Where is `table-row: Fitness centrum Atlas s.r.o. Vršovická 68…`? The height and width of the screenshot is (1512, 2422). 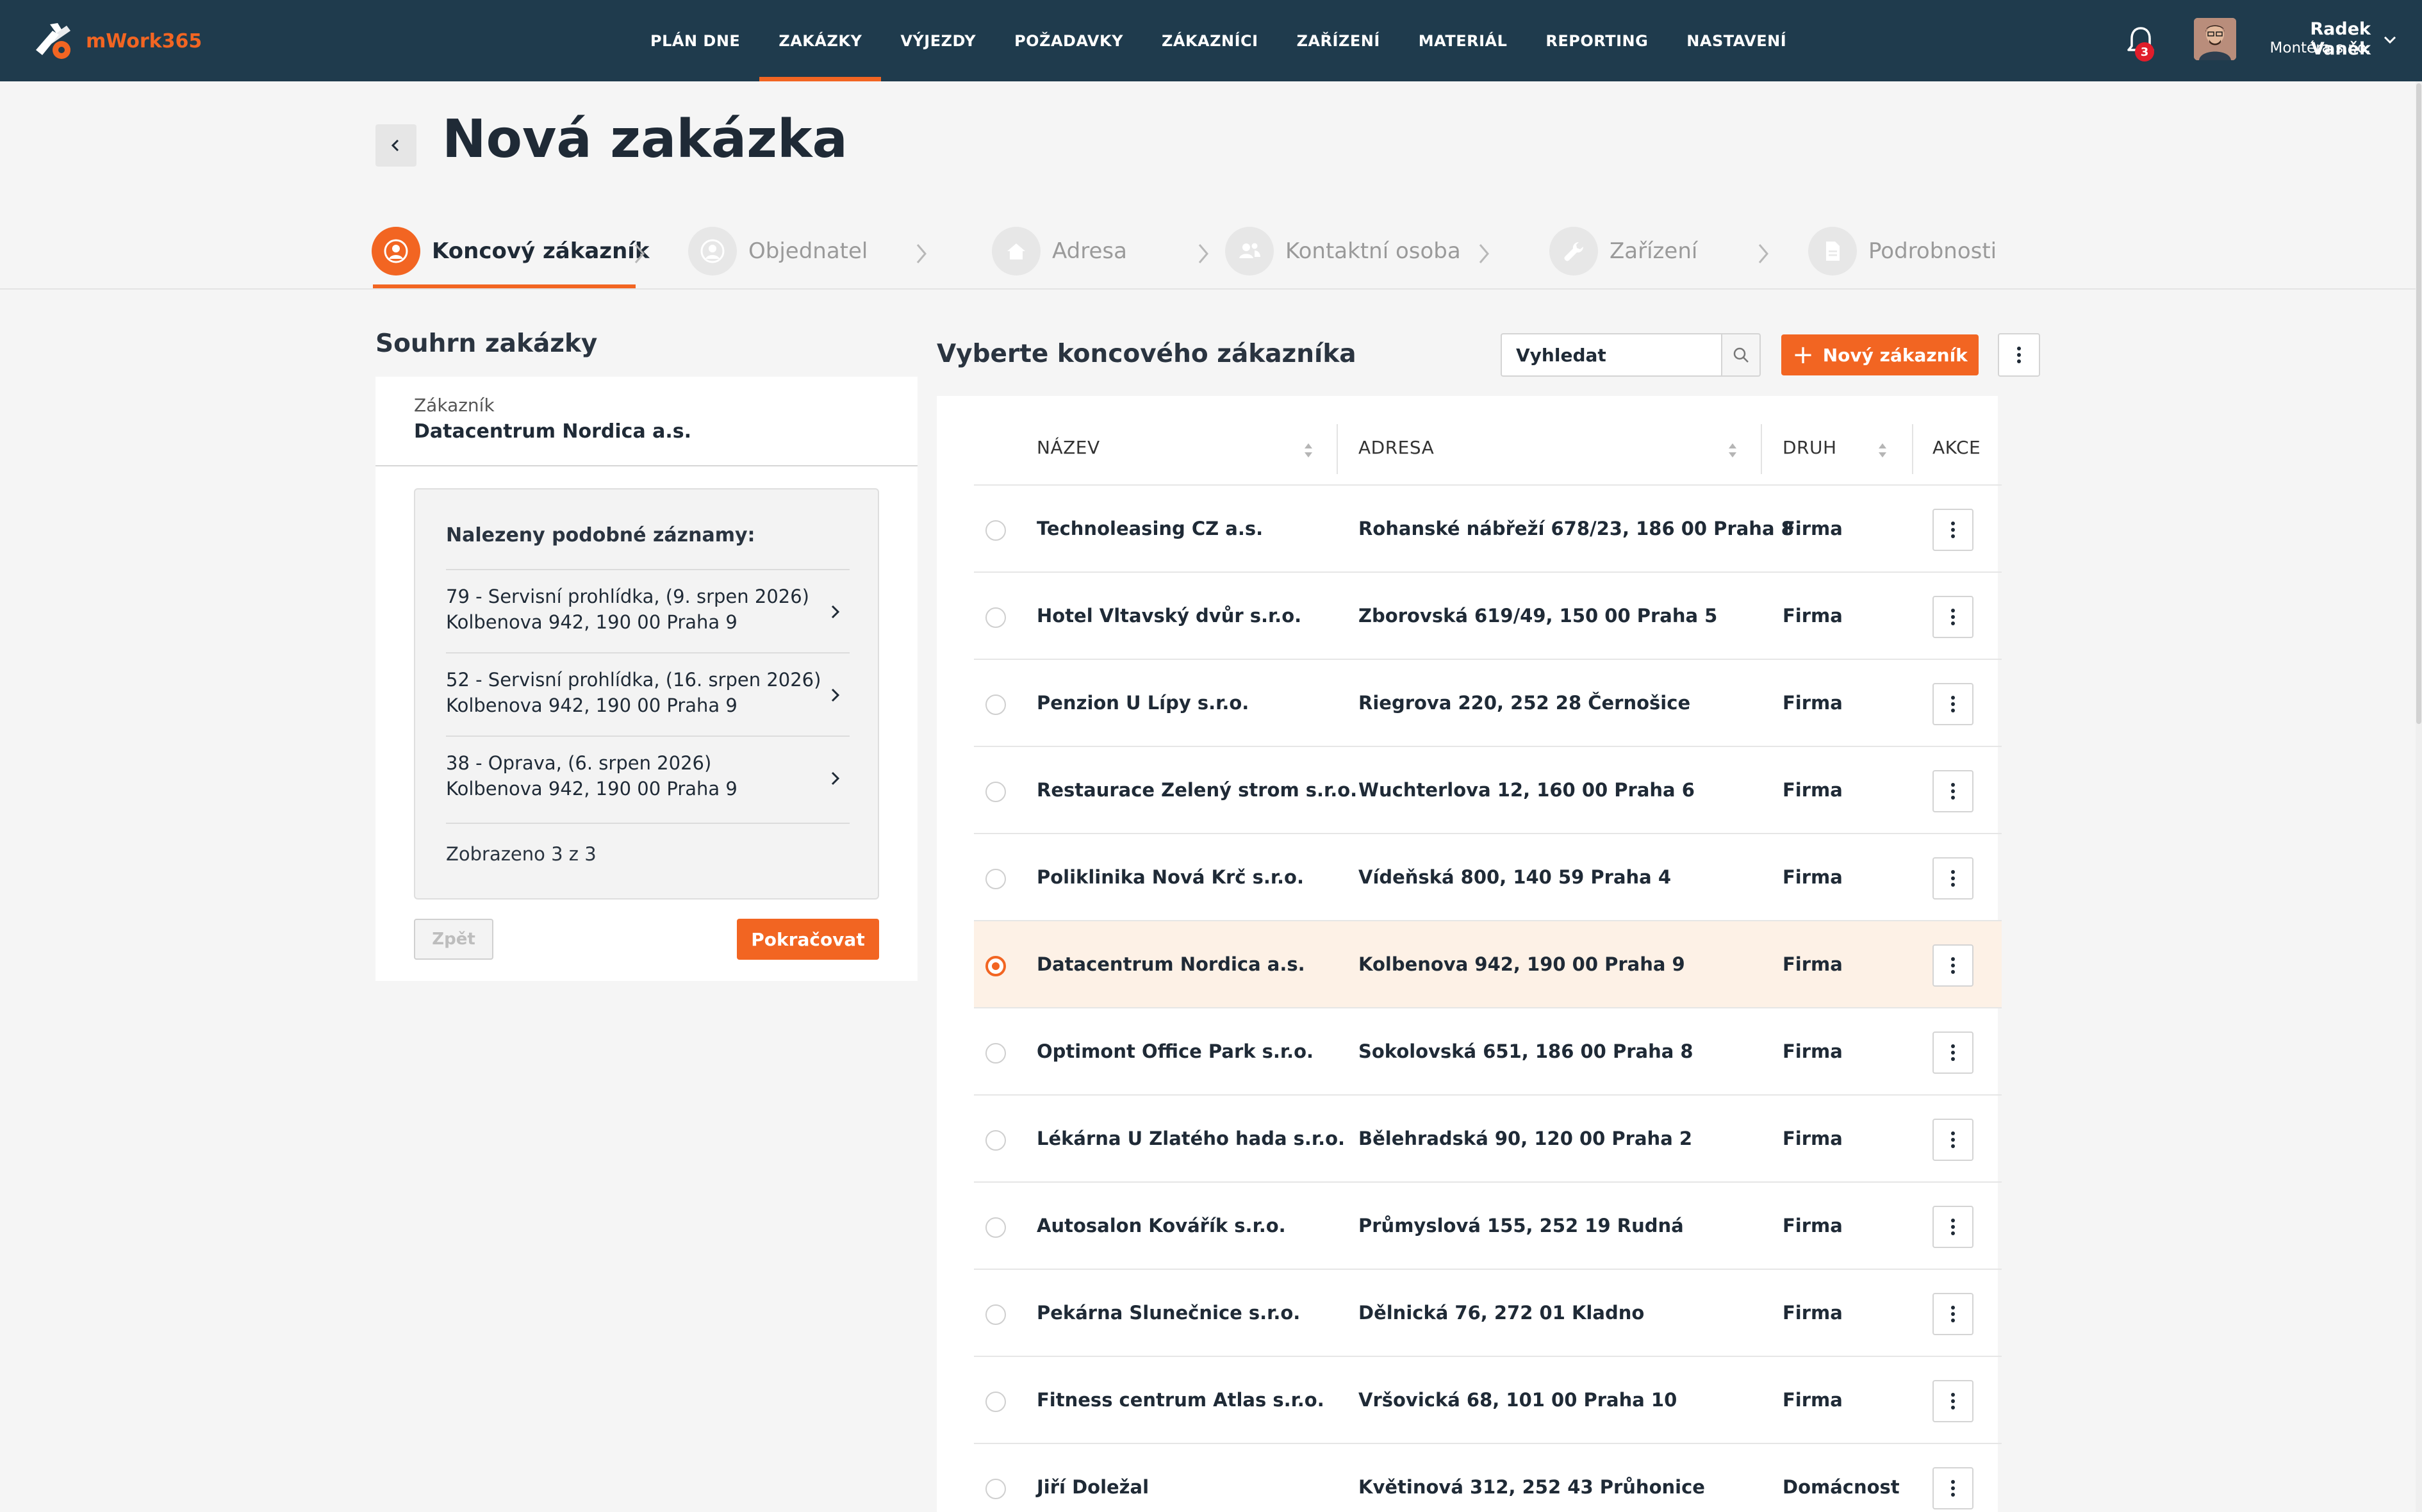 table-row: Fitness centrum Atlas s.r.o. Vršovická 68… is located at coordinates (1488, 1400).